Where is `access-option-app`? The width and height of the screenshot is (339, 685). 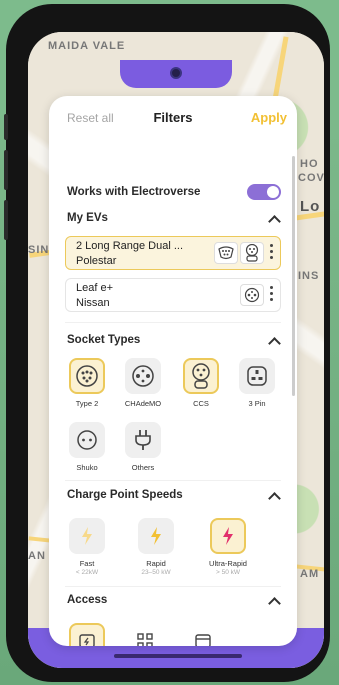 access-option-app is located at coordinates (203, 634).